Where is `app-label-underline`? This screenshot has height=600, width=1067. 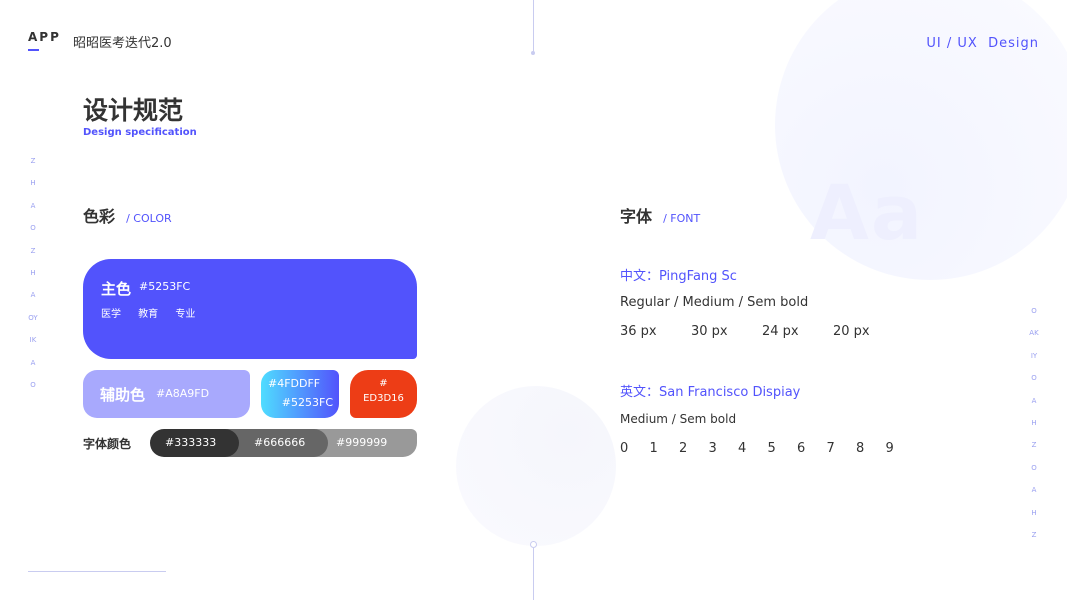 app-label-underline is located at coordinates (33, 50).